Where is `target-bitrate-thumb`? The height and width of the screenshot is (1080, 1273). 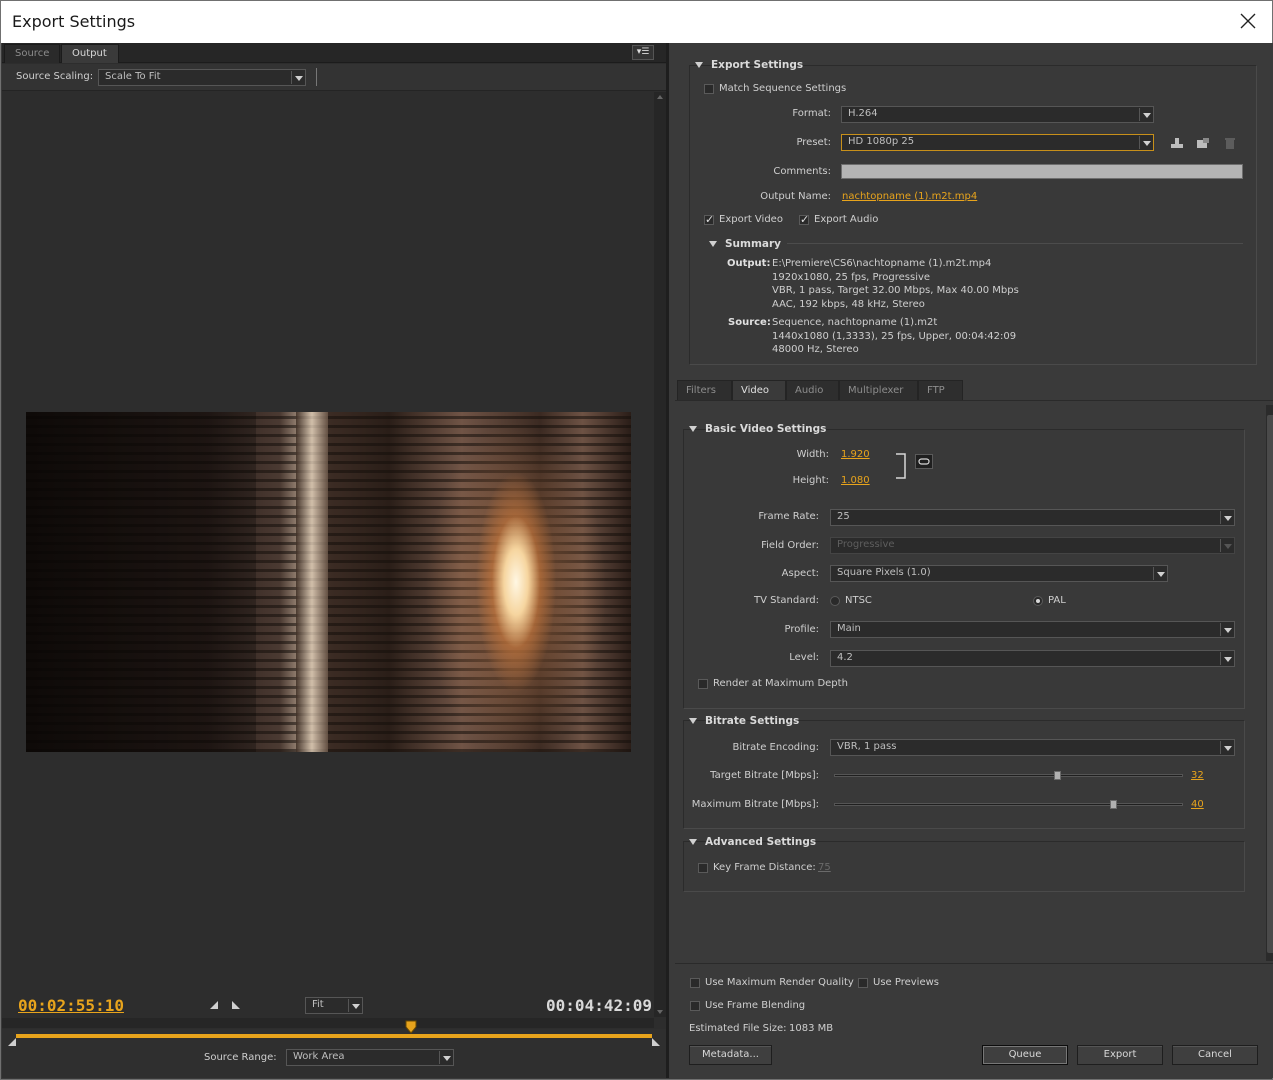
target-bitrate-thumb is located at coordinates (1058, 775).